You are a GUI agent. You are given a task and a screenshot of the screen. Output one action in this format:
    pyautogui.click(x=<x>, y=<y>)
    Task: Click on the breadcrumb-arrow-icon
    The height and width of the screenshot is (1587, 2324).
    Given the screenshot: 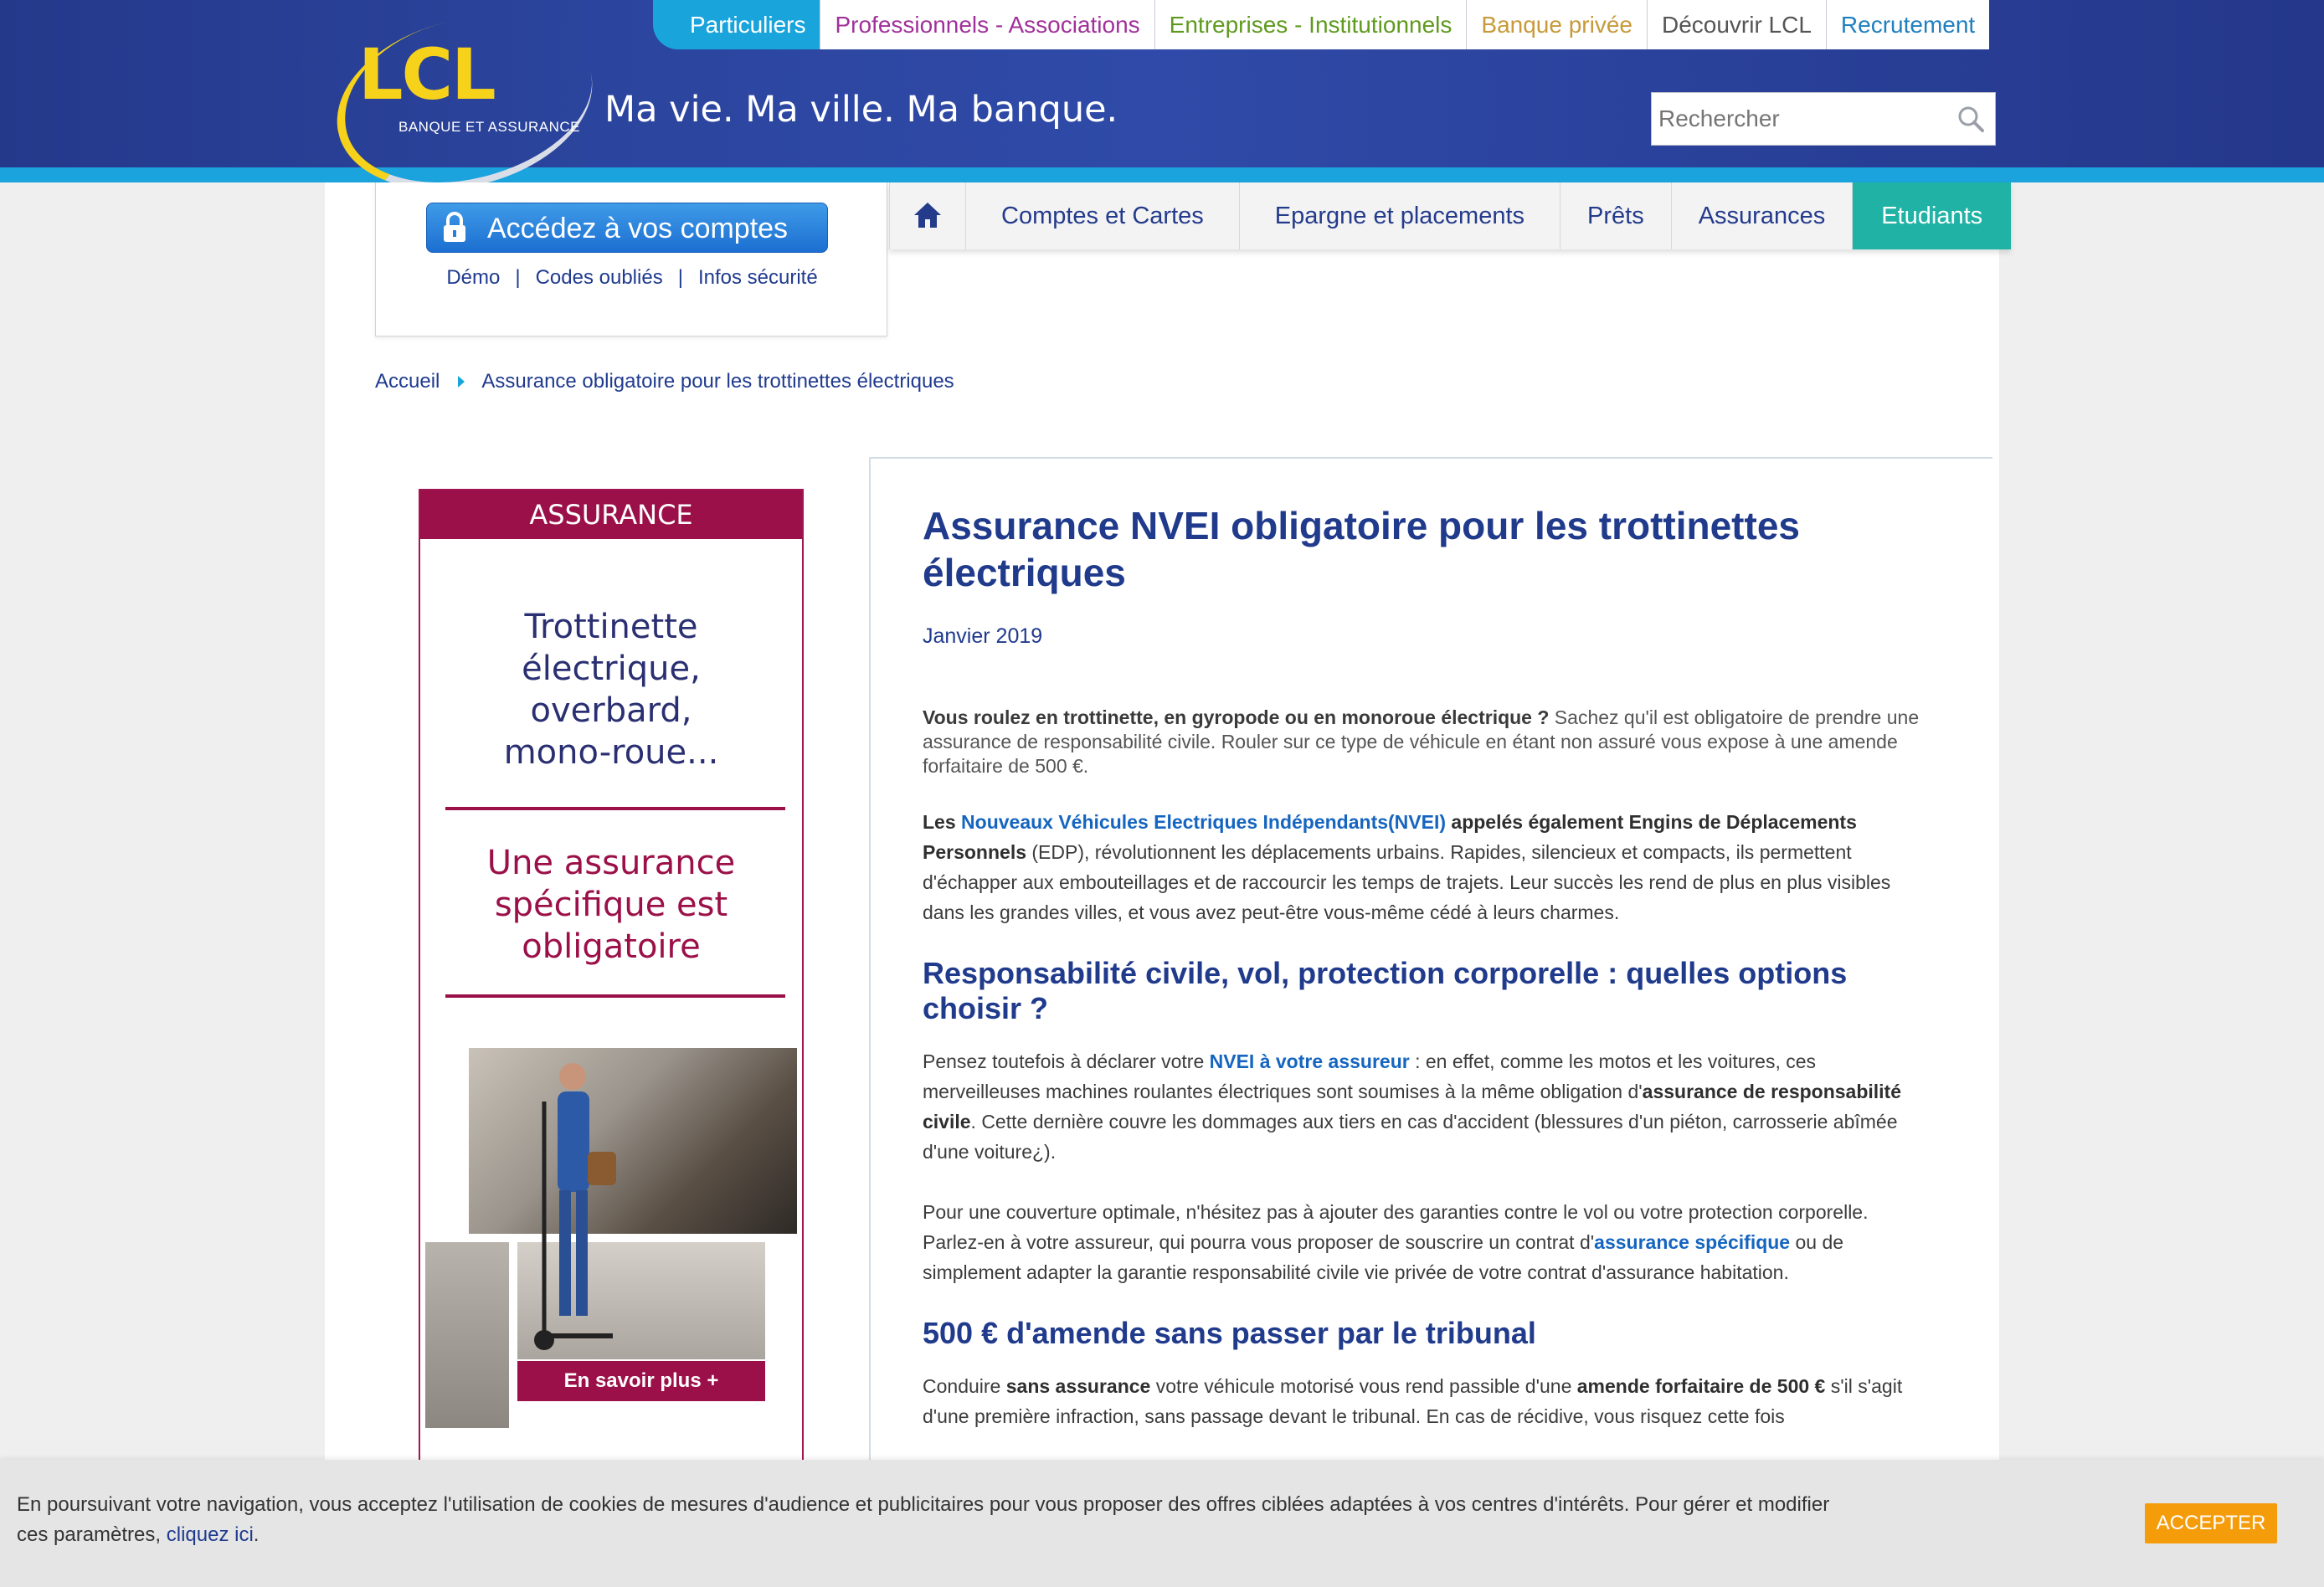 What is the action you would take?
    pyautogui.click(x=462, y=382)
    